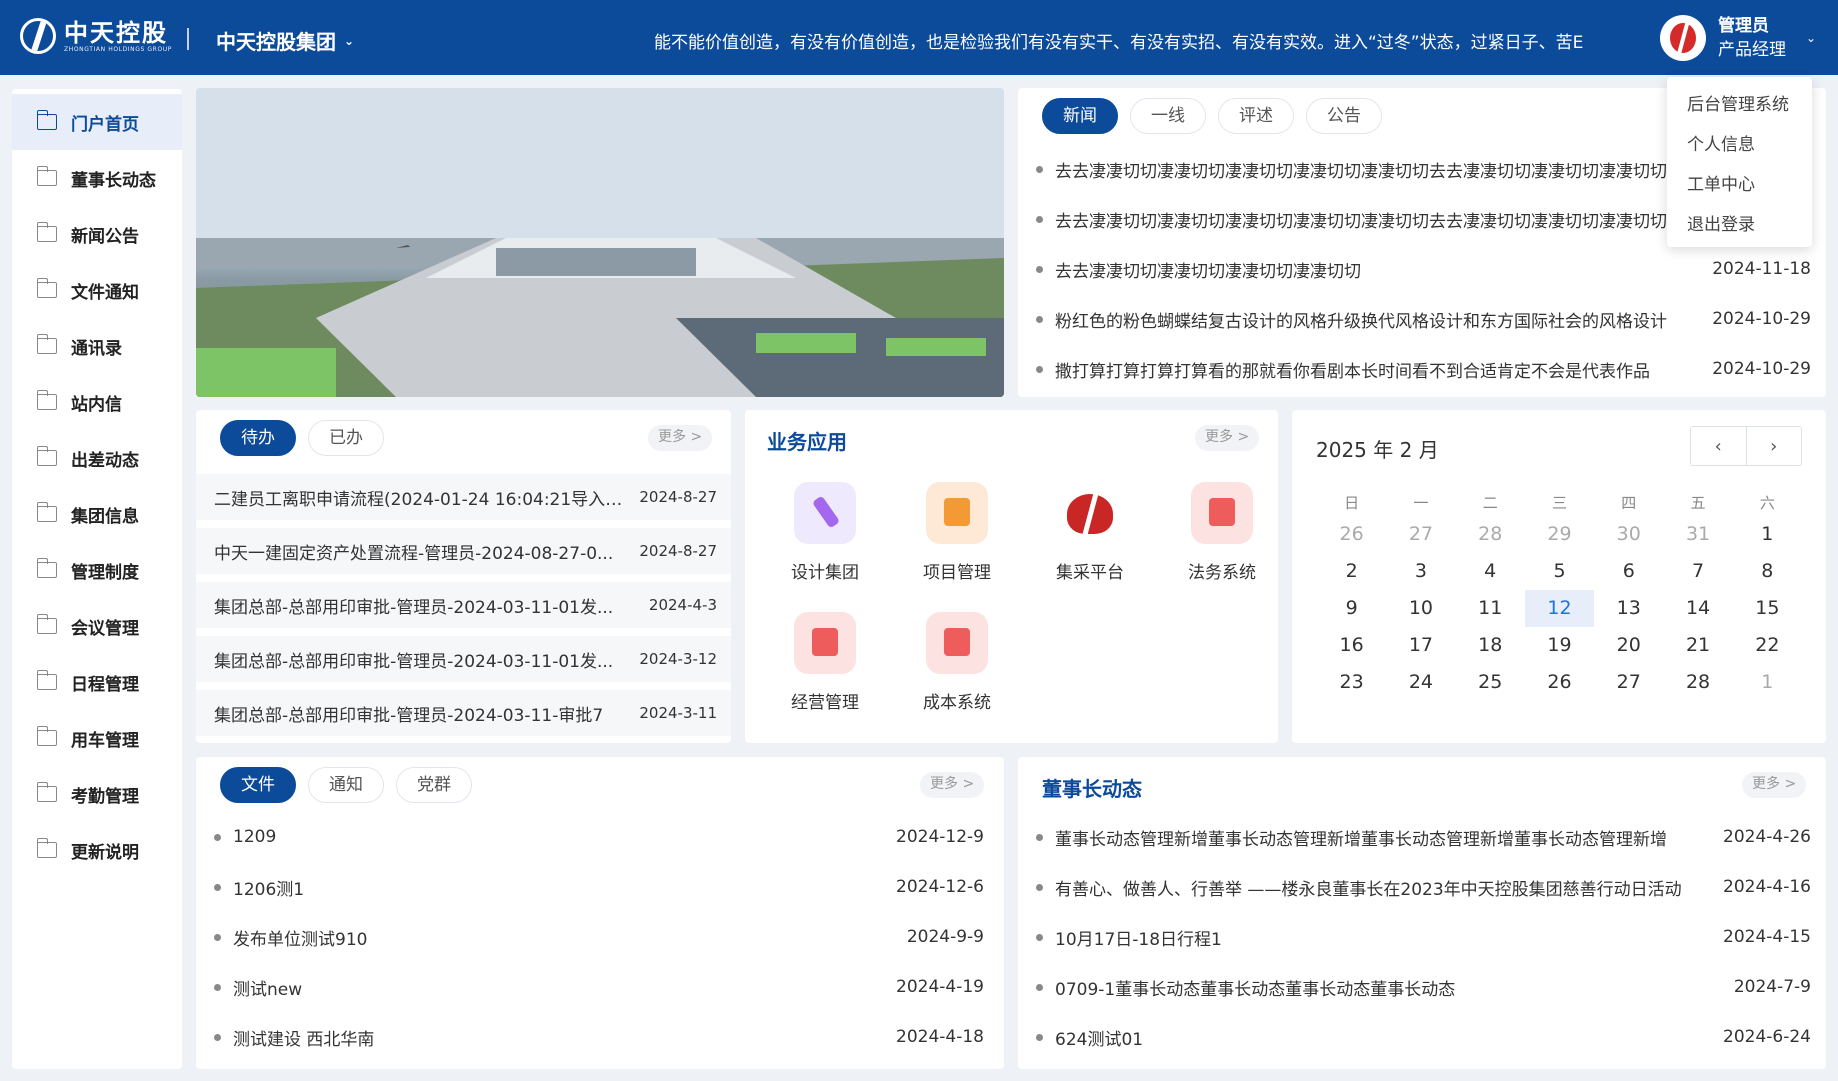 Image resolution: width=1838 pixels, height=1081 pixels. I want to click on sidebar-item-contacts: 通讯录, so click(97, 346).